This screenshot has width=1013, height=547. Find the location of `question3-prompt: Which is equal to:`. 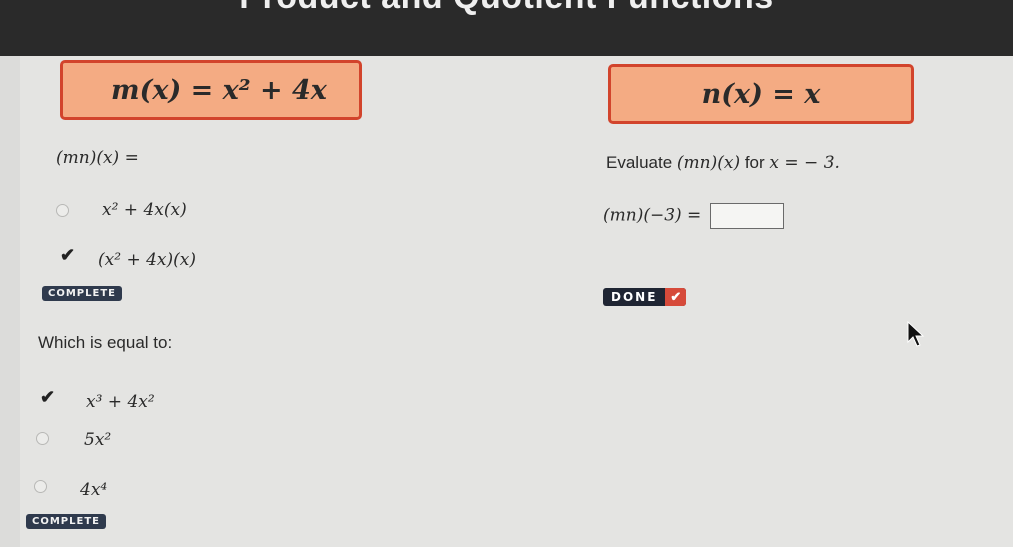

question3-prompt: Which is equal to: is located at coordinates (105, 342).